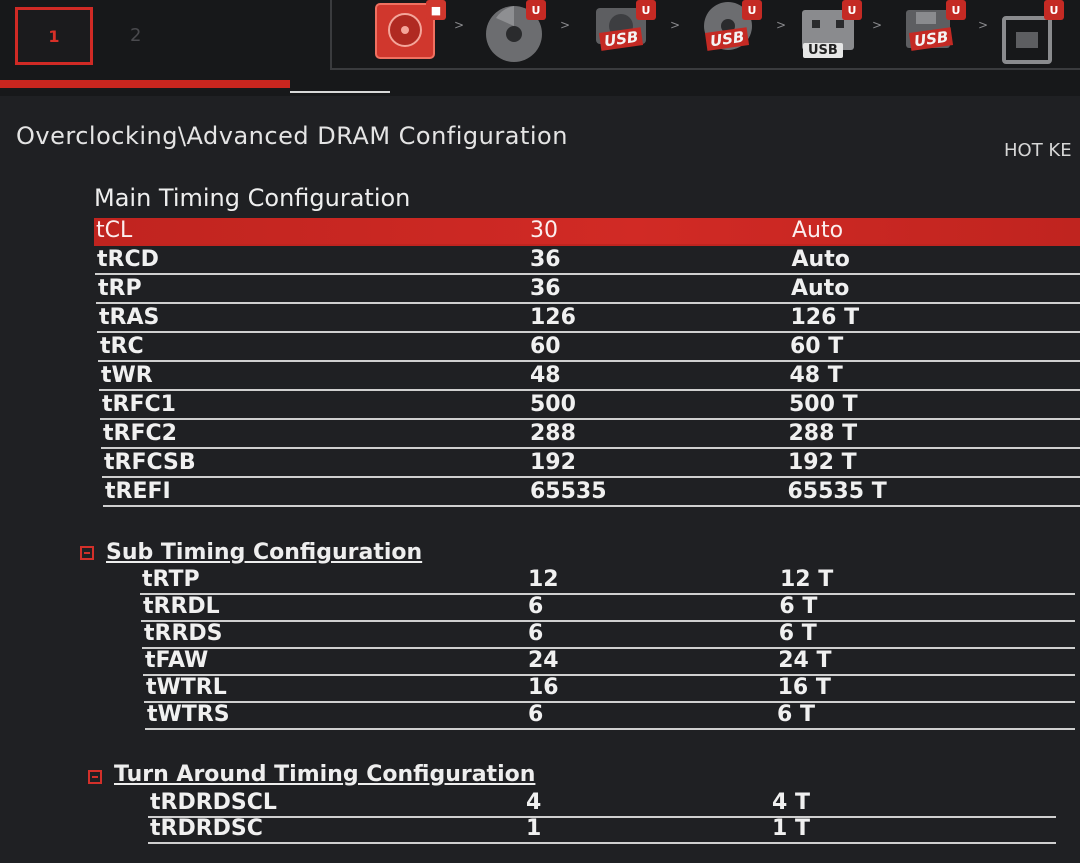  Describe the element at coordinates (213, 802) in the screenshot. I see `timing-name: tRDRDSCL` at that location.